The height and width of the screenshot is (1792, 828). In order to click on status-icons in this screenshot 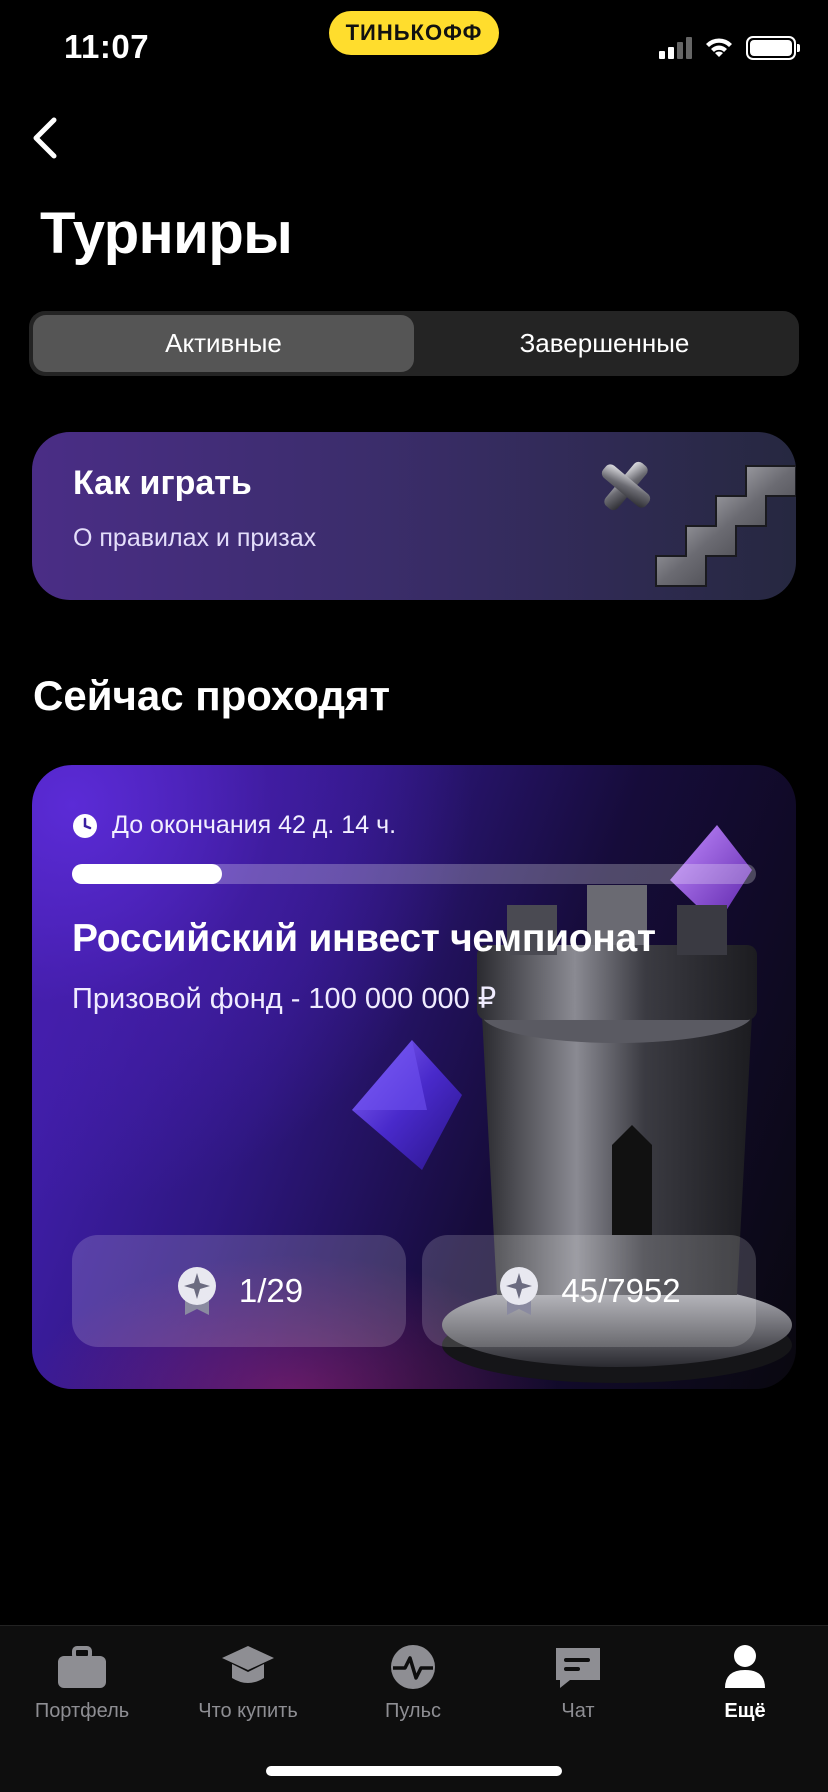, I will do `click(729, 48)`.